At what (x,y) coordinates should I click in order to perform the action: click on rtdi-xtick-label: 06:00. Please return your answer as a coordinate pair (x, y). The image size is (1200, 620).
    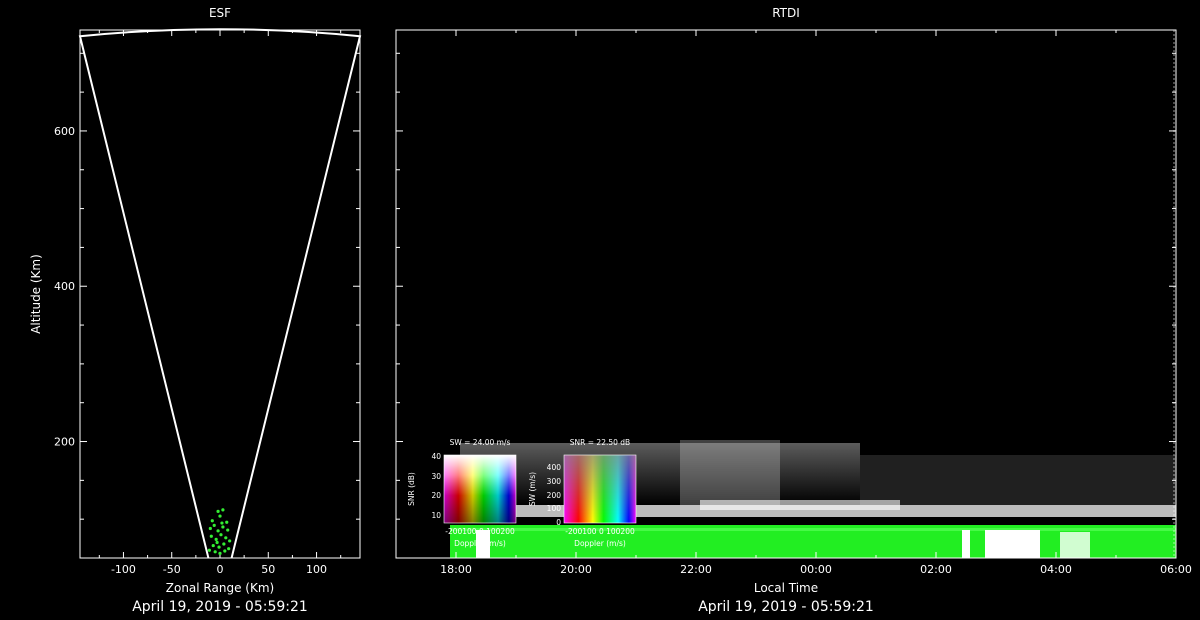
    Looking at the image, I should click on (1176, 569).